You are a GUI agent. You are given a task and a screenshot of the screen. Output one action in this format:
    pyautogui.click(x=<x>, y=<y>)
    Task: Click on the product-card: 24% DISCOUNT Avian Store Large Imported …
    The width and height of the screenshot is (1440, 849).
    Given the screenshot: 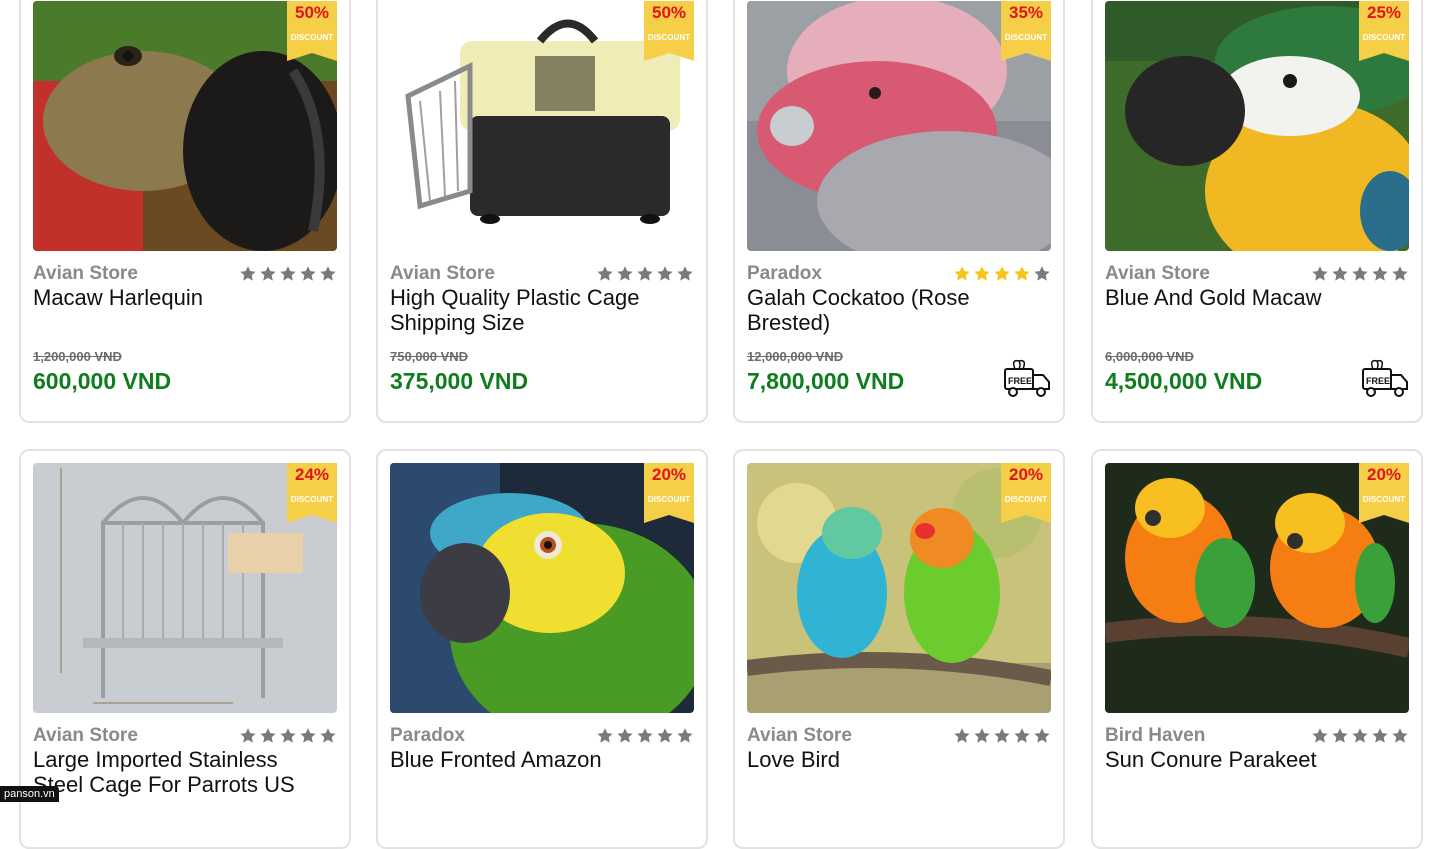 What is the action you would take?
    pyautogui.click(x=185, y=649)
    